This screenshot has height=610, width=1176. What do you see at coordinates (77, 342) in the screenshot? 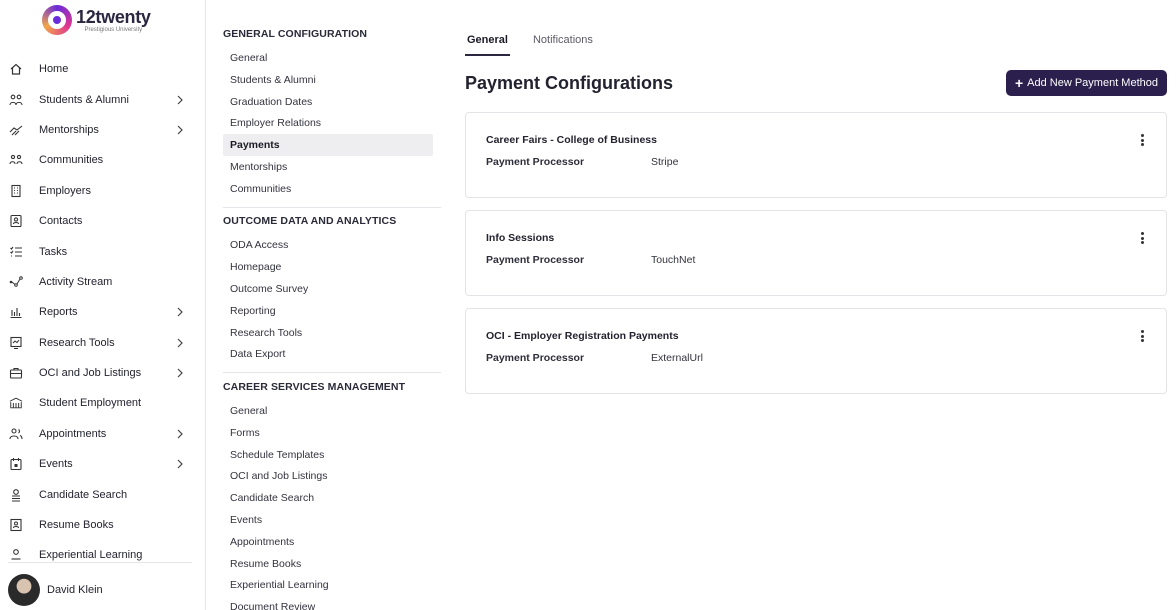
I see `nav-item-label: Research Tools` at bounding box center [77, 342].